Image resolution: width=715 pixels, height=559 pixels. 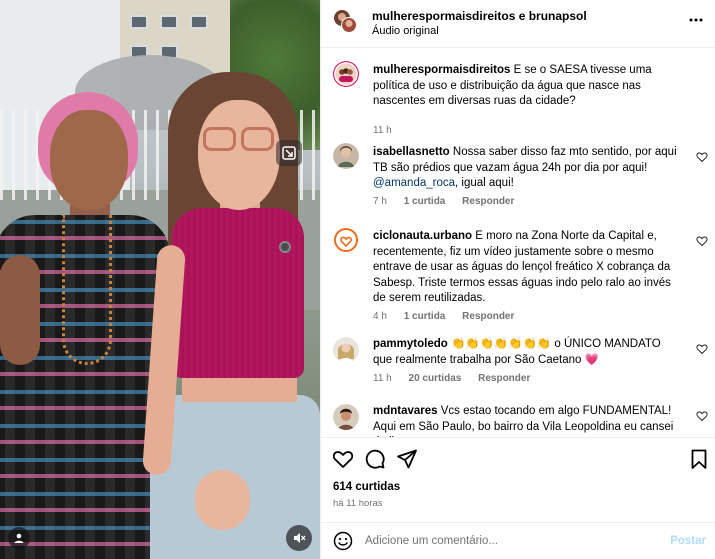 What do you see at coordinates (343, 541) in the screenshot?
I see `emoji-icon` at bounding box center [343, 541].